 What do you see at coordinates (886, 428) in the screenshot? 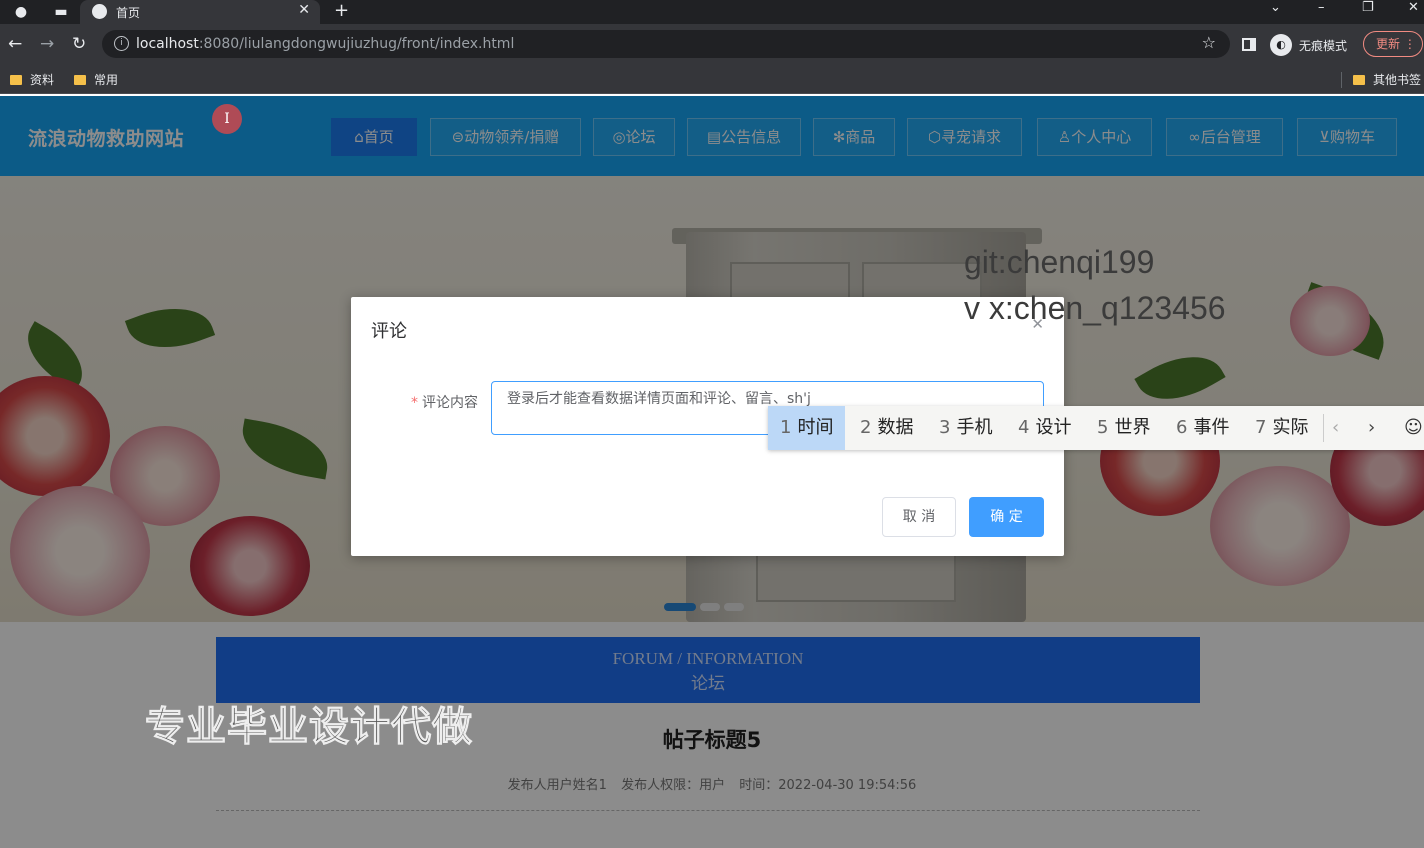
I see `ime-candidate: 2 数据` at bounding box center [886, 428].